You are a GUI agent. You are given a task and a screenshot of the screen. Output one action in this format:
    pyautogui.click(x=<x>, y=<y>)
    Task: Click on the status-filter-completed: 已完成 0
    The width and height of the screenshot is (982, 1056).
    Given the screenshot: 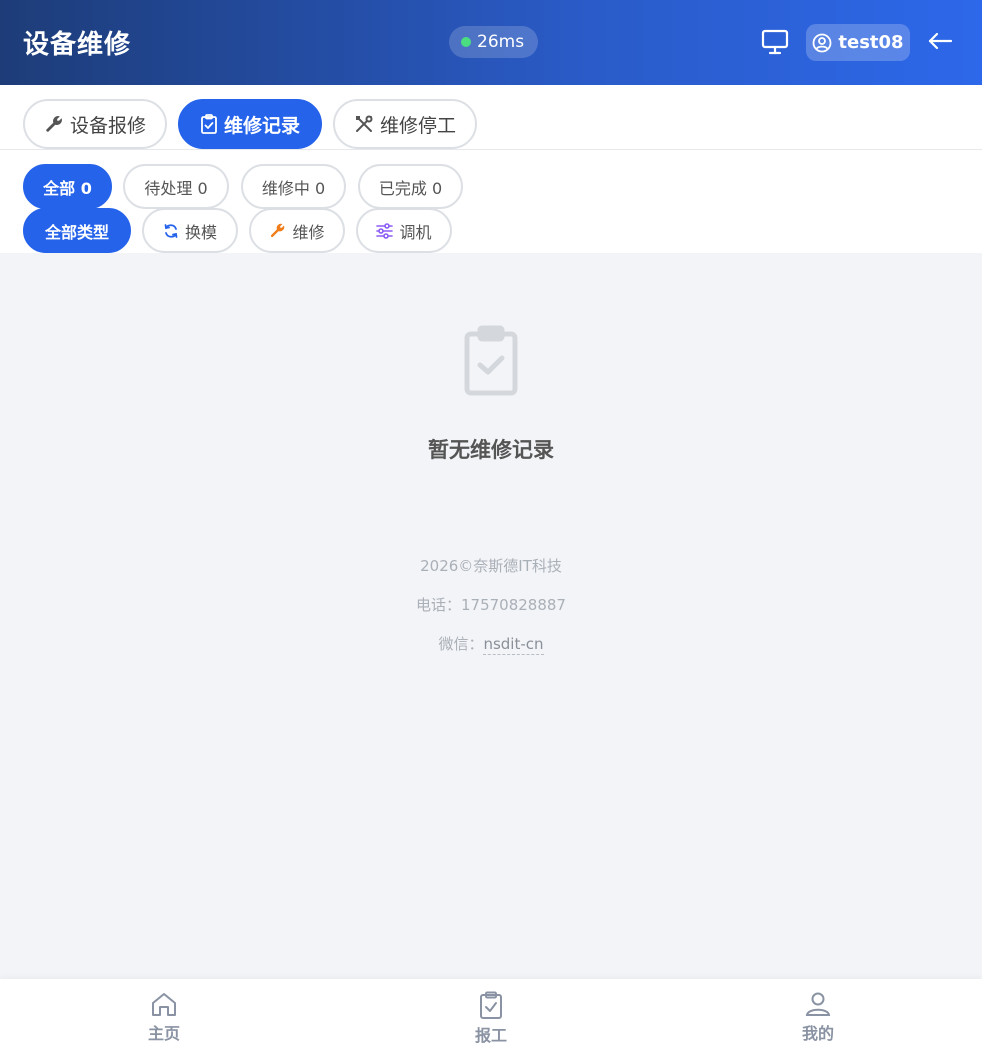 What is the action you would take?
    pyautogui.click(x=410, y=186)
    